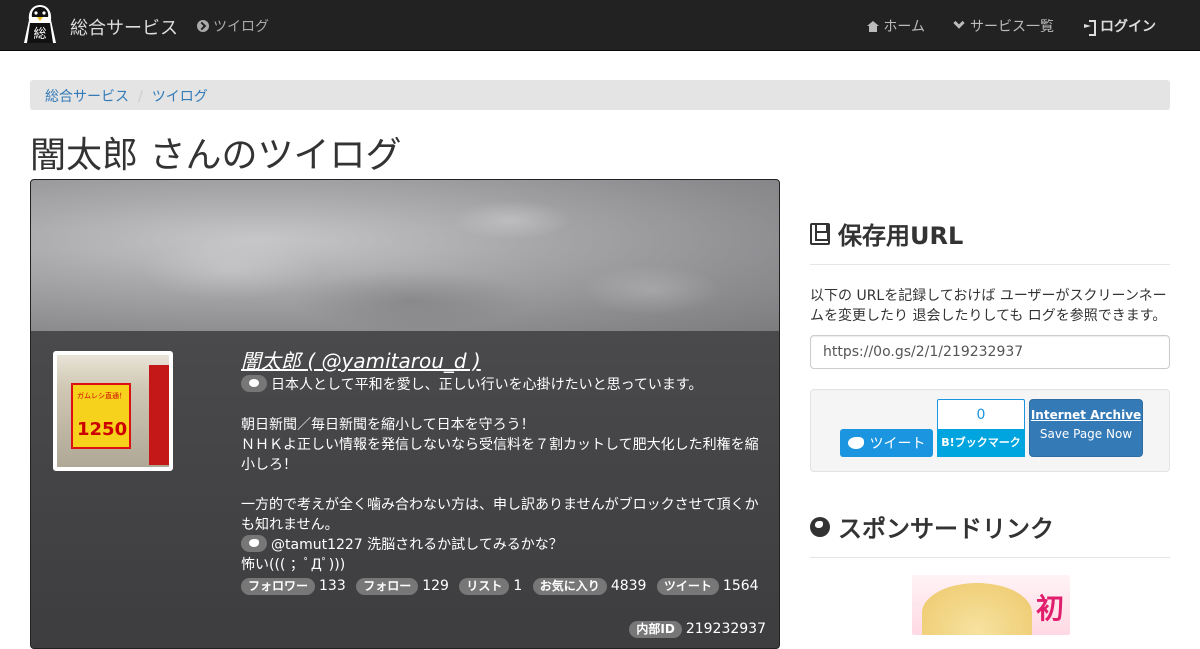 The width and height of the screenshot is (1200, 649). I want to click on globe-icon, so click(820, 526).